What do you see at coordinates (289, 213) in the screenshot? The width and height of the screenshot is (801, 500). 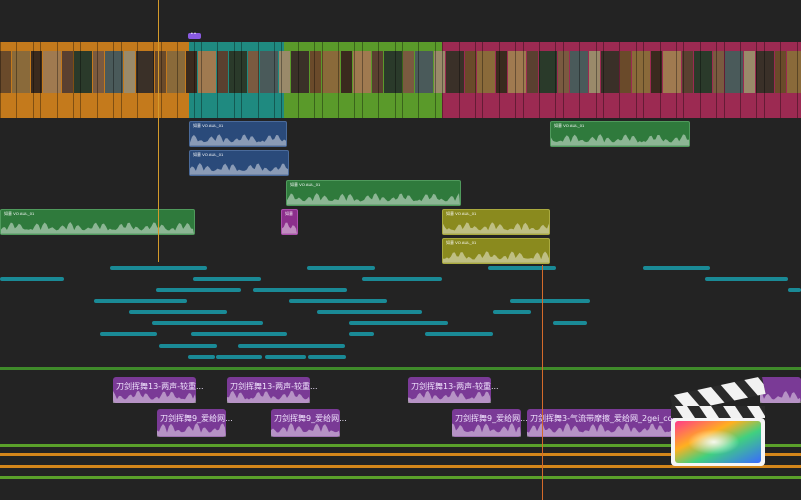 I see `clip-label: 如意` at bounding box center [289, 213].